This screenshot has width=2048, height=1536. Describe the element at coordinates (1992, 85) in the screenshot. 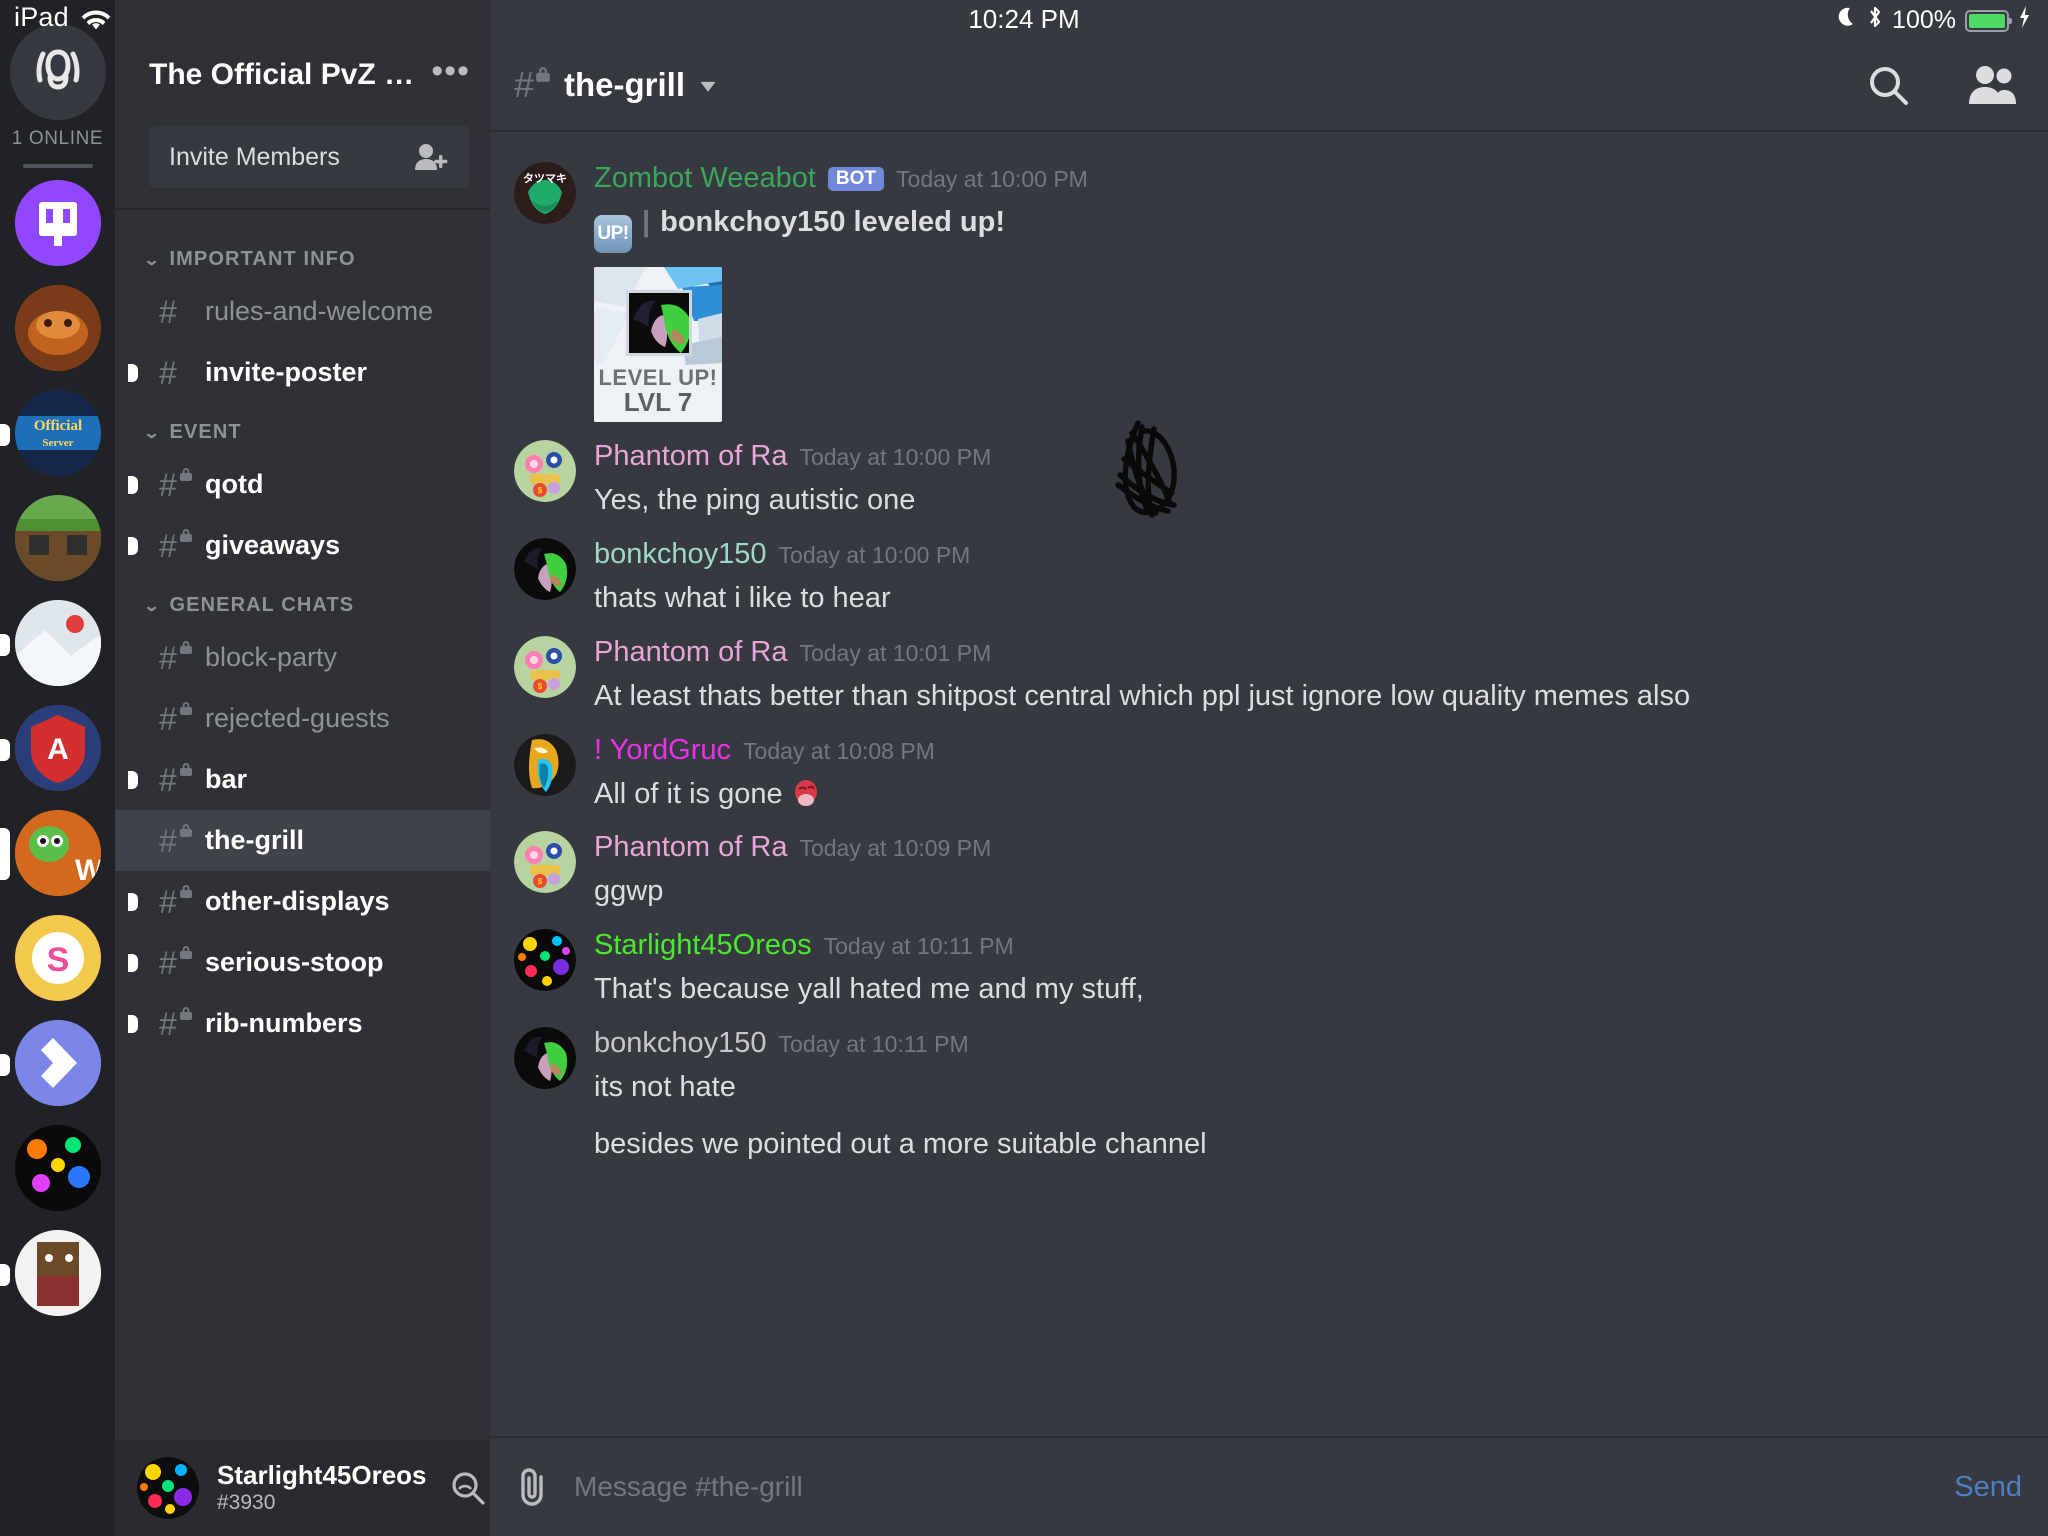

I see `members-icon` at that location.